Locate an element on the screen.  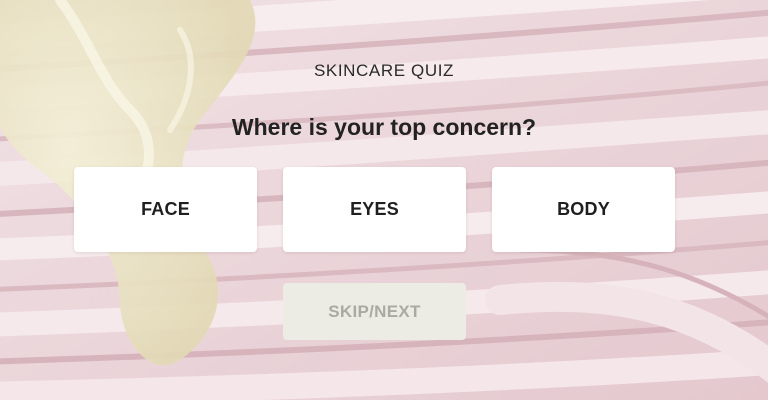
quiz-eyebrow: SKINCARE QUIZ is located at coordinates (384, 70).